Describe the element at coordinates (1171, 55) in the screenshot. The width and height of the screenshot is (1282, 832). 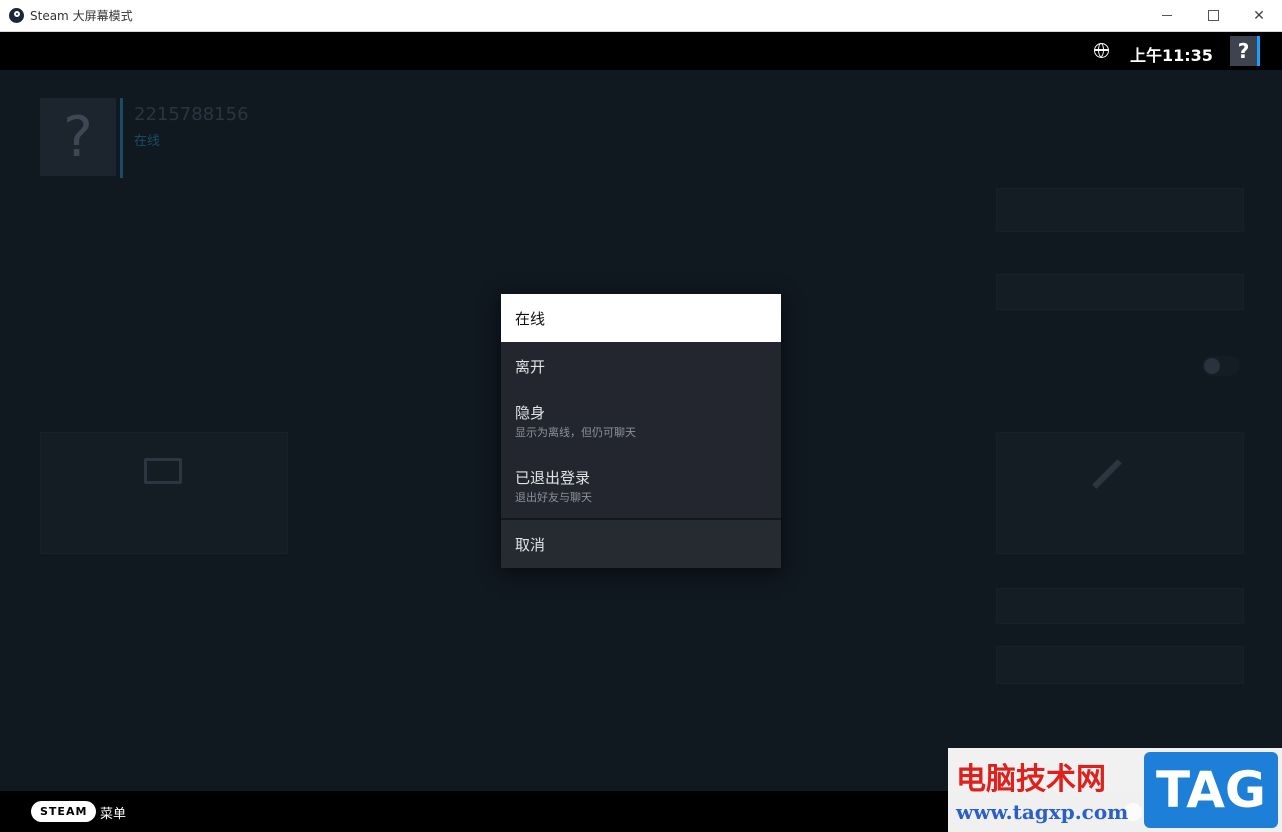
I see `clock: 上午11:35` at that location.